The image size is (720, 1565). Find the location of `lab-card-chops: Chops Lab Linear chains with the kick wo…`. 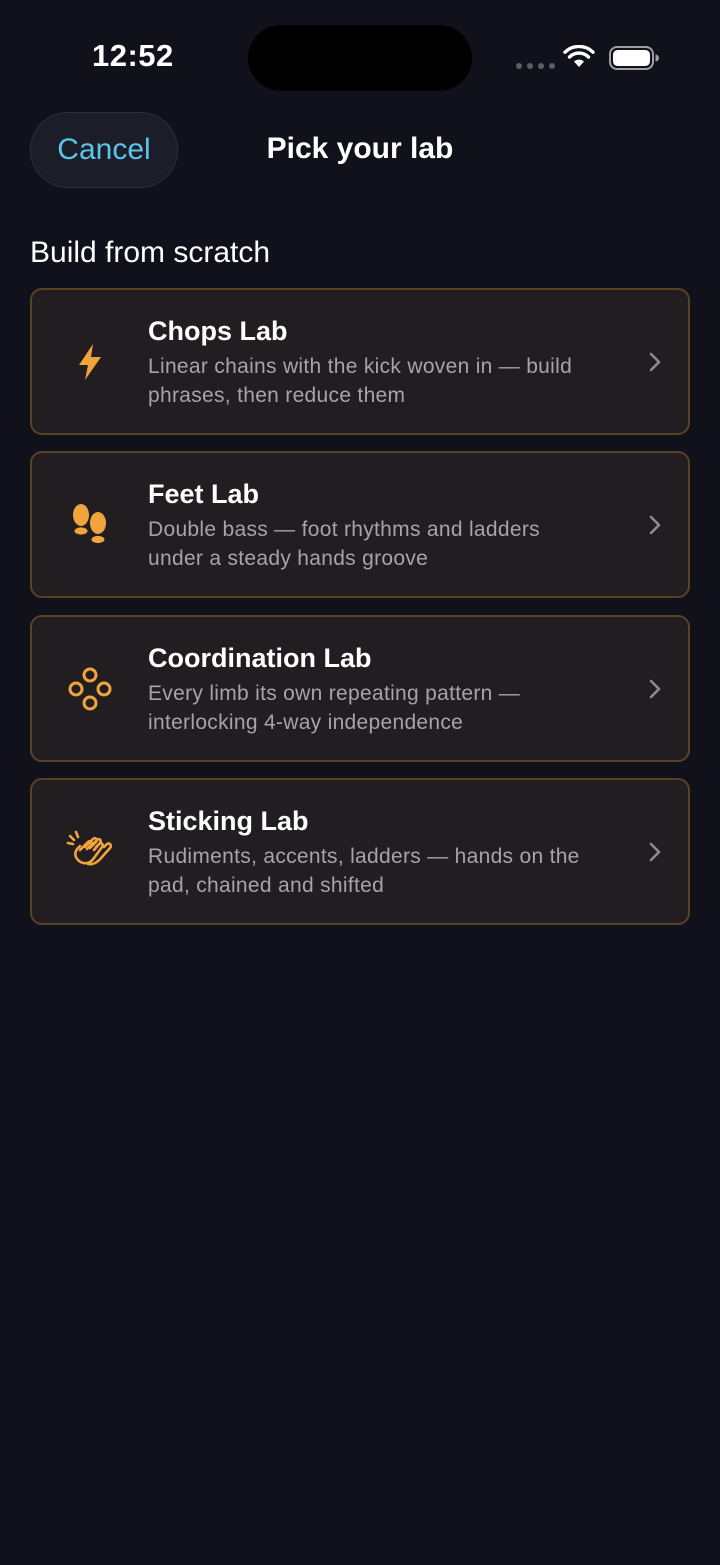

lab-card-chops: Chops Lab Linear chains with the kick wo… is located at coordinates (360, 361).